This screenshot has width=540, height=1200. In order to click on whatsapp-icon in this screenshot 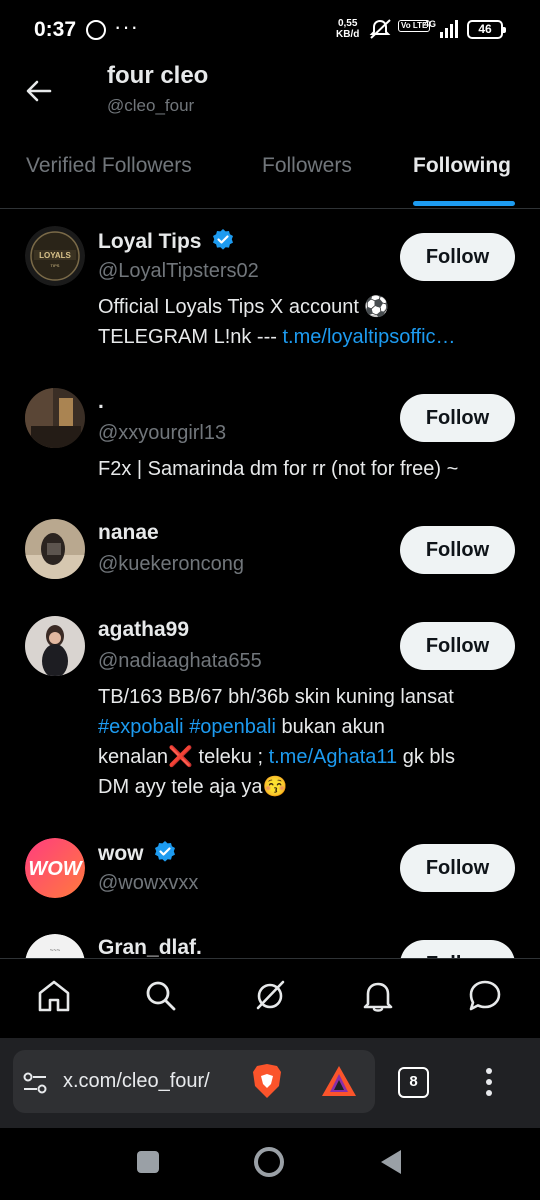, I will do `click(96, 30)`.